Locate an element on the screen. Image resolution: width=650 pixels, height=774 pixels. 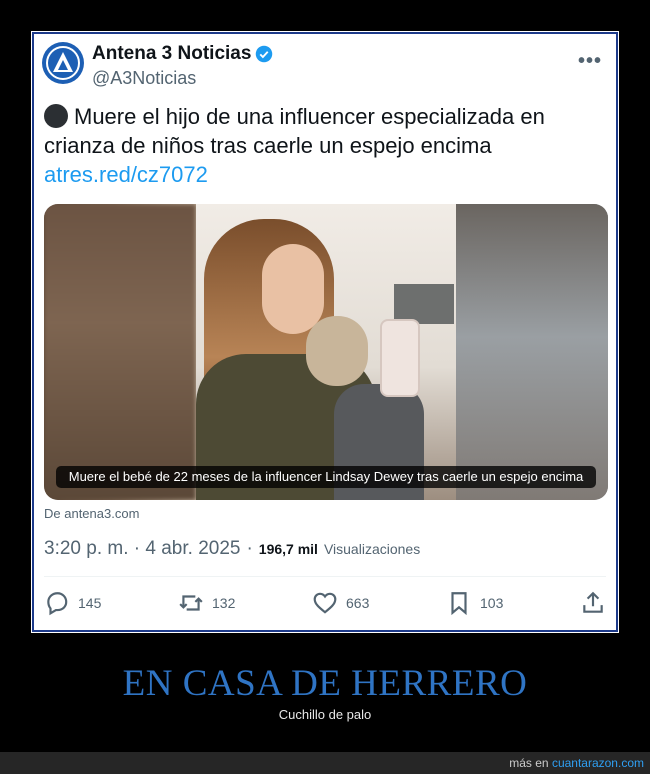
footer-bar: más en cuantarazon.com is located at coordinates (325, 763).